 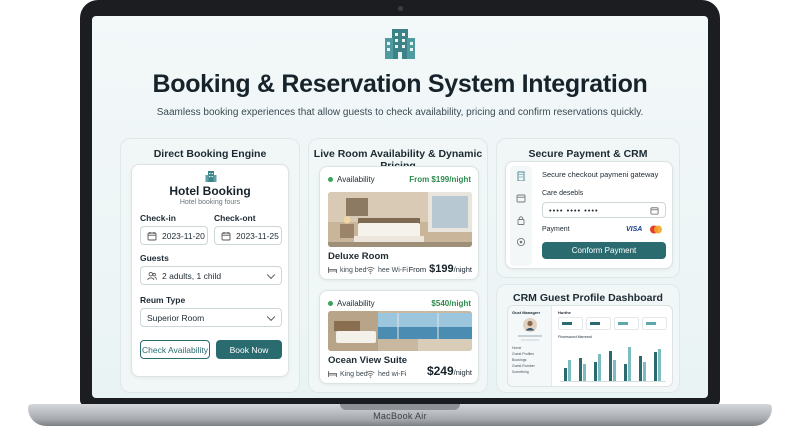 I want to click on crm-bar-chart, so click(x=613, y=362).